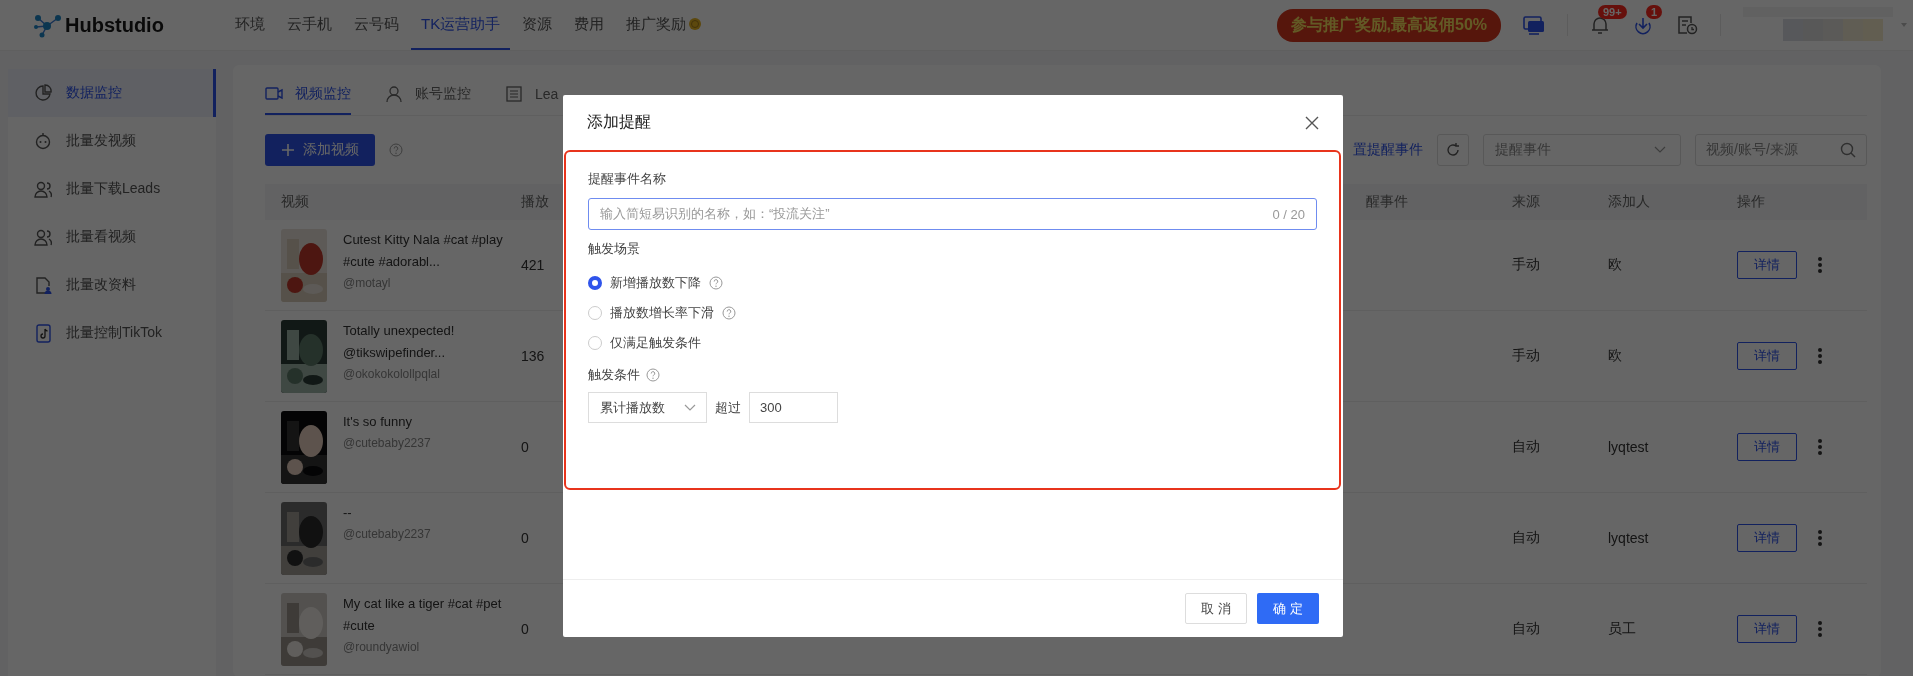 Image resolution: width=1913 pixels, height=676 pixels. Describe the element at coordinates (250, 25) in the screenshot. I see `nav-tab: 环境` at that location.